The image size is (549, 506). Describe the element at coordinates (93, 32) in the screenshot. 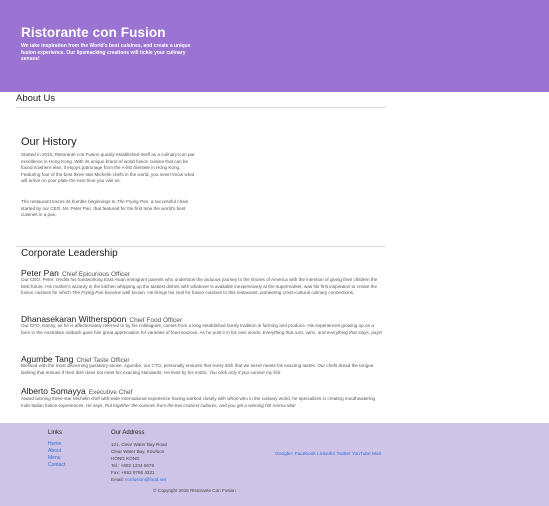

I see `brand-title: Ristorante con Fusion` at that location.